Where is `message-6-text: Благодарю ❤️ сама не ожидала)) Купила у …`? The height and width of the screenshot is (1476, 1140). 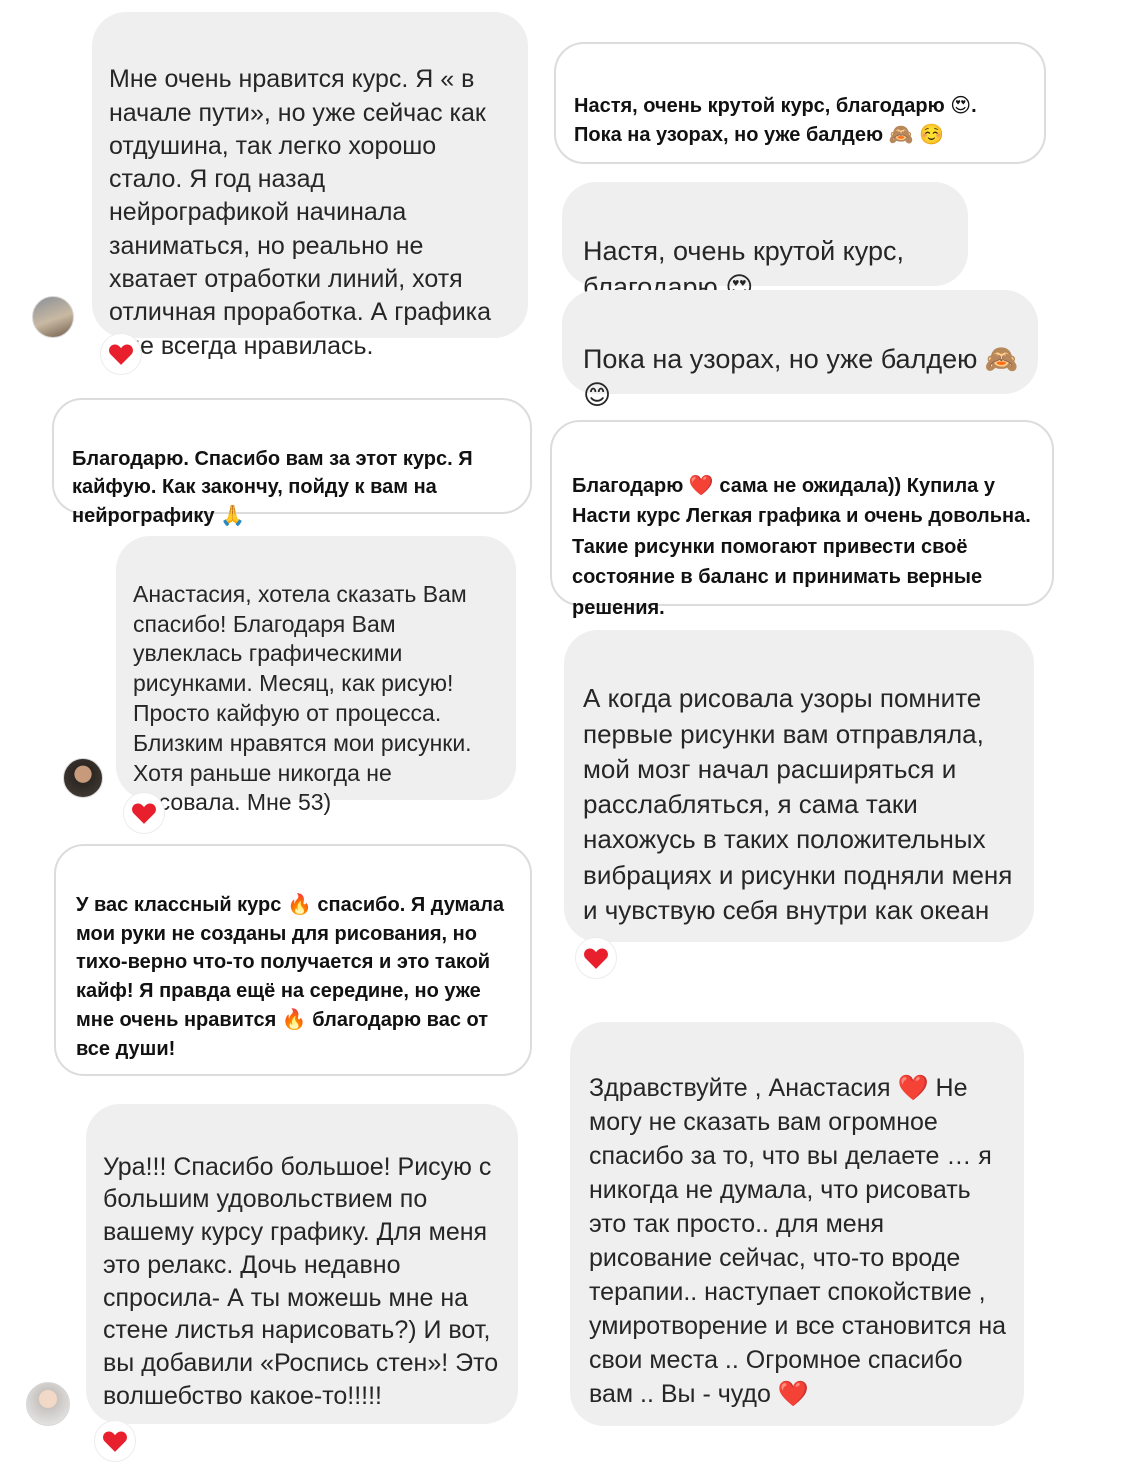
message-6-text: Благодарю ❤️ сама не ожидала)) Купила у … is located at coordinates (801, 546).